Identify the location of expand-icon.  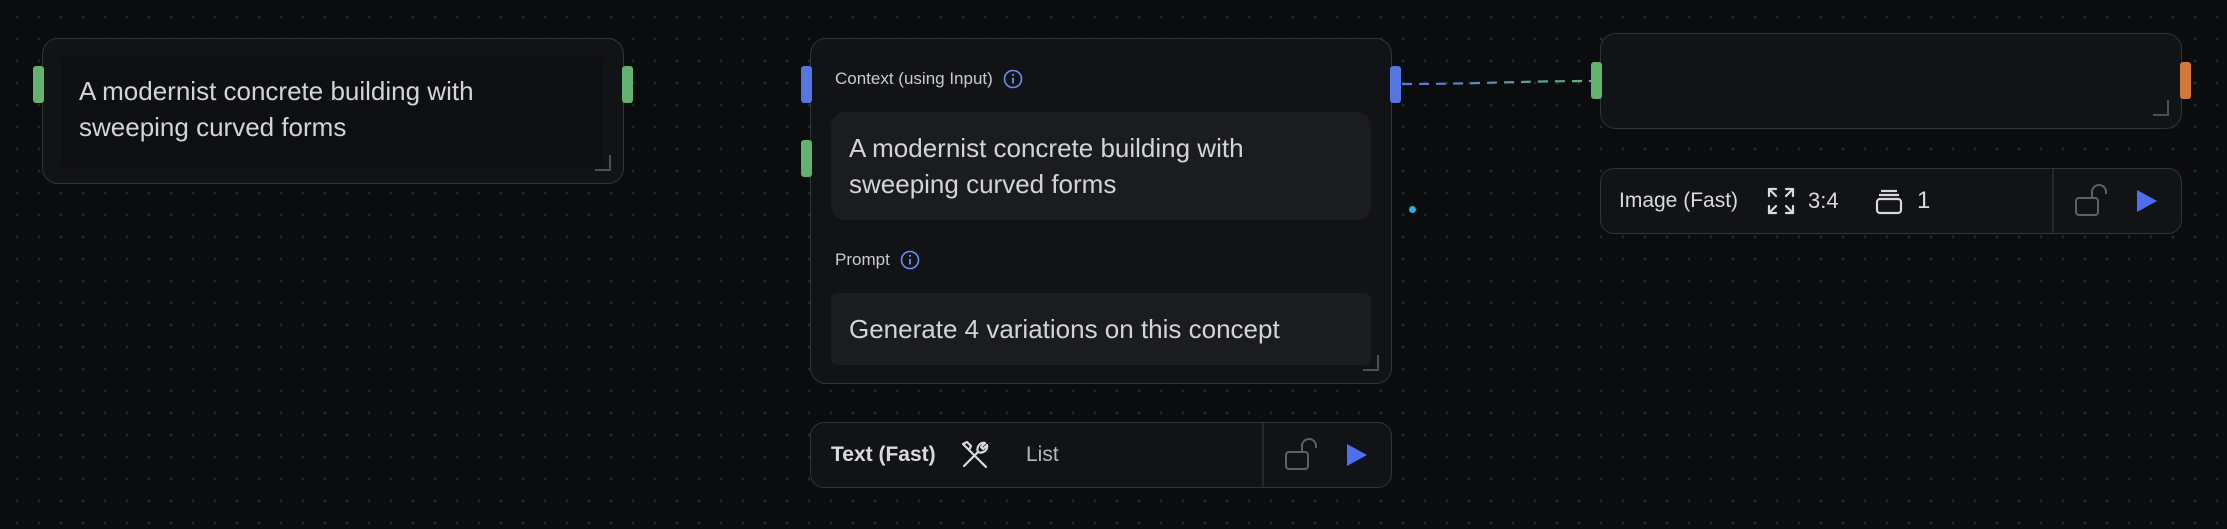
(1781, 201).